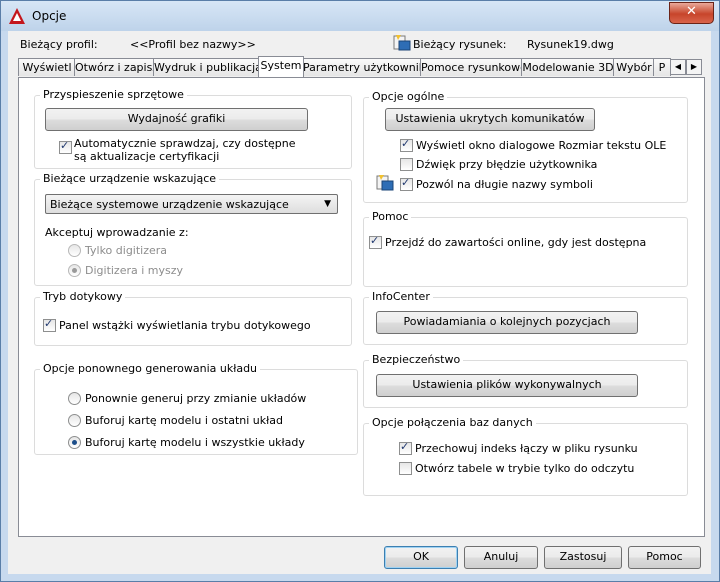 This screenshot has width=720, height=582. I want to click on accept-input-label: Akceptuj wprowadzanie z:, so click(117, 232).